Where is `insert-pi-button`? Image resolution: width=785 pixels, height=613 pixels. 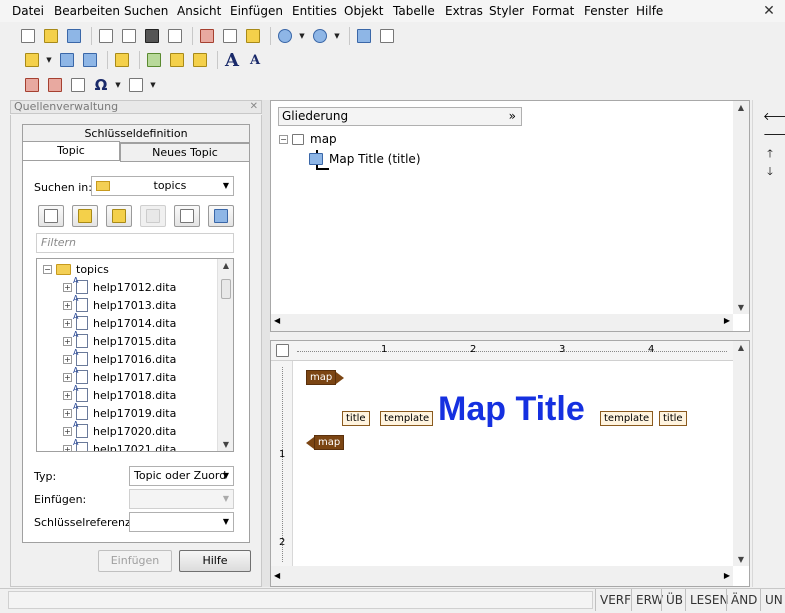
insert-pi-button is located at coordinates (78, 85).